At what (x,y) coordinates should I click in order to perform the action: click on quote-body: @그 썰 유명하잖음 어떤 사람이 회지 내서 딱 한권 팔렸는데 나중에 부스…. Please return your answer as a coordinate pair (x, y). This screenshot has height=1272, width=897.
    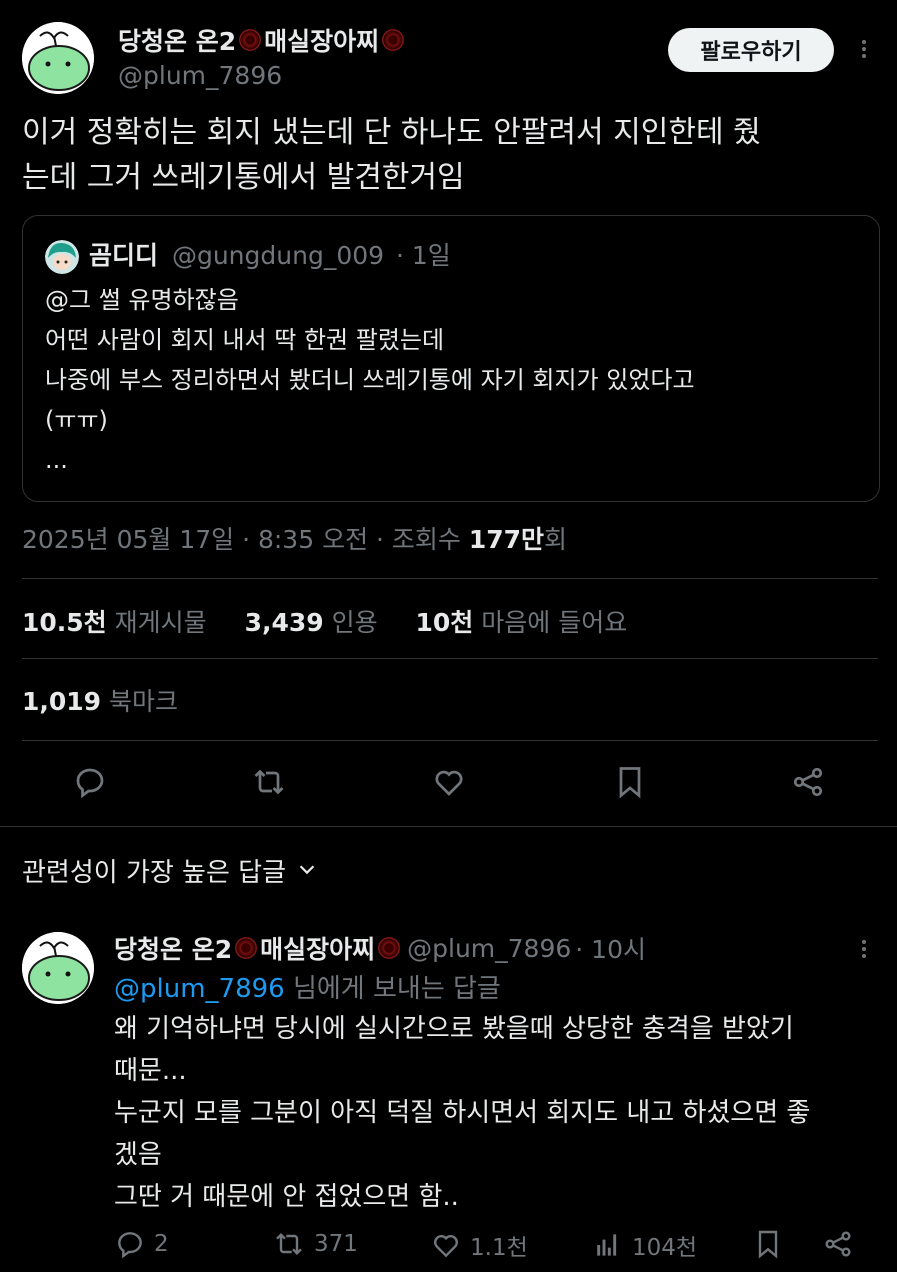
    Looking at the image, I should click on (370, 380).